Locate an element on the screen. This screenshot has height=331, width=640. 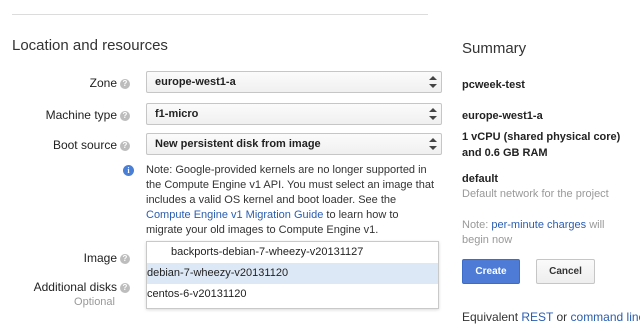
image-option-label: backports-debian-7-wheezy-v20131127 is located at coordinates (267, 252).